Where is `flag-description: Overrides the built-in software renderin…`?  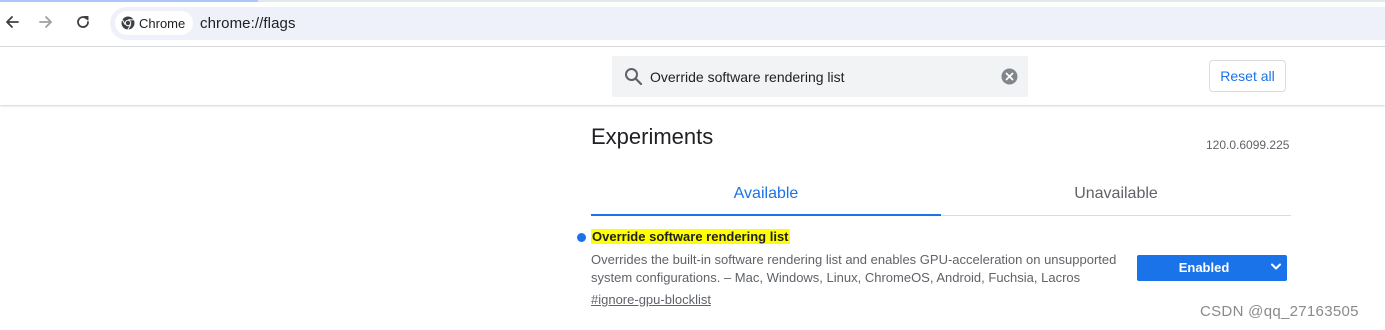 flag-description: Overrides the built-in software renderin… is located at coordinates (854, 268).